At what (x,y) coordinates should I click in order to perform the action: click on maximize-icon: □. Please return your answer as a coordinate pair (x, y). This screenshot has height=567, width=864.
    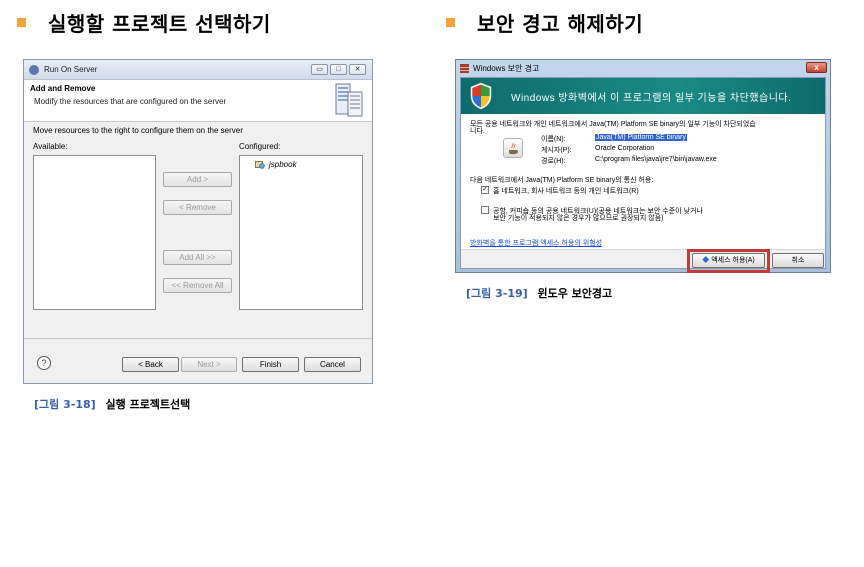
    Looking at the image, I should click on (338, 69).